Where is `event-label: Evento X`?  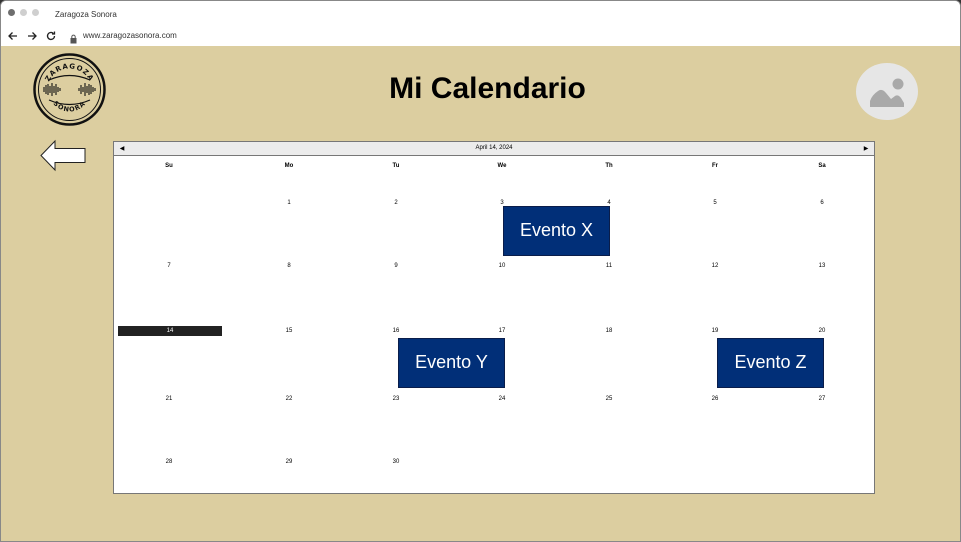
event-label: Evento X is located at coordinates (556, 230).